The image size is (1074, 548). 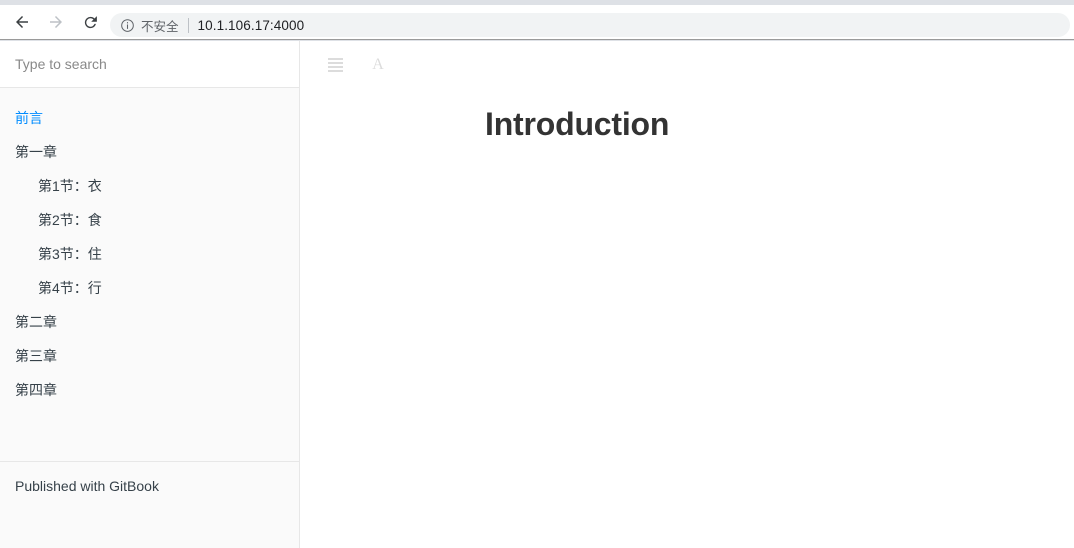 I want to click on book-header: A, so click(x=687, y=64).